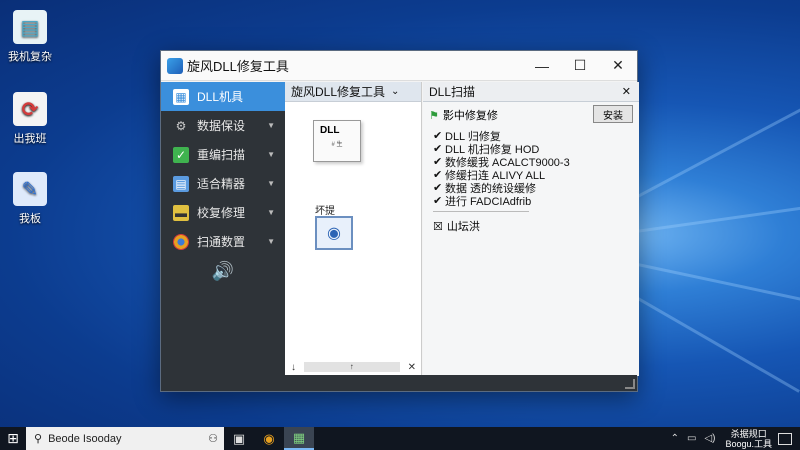  I want to click on maximize-button: ☐, so click(580, 66).